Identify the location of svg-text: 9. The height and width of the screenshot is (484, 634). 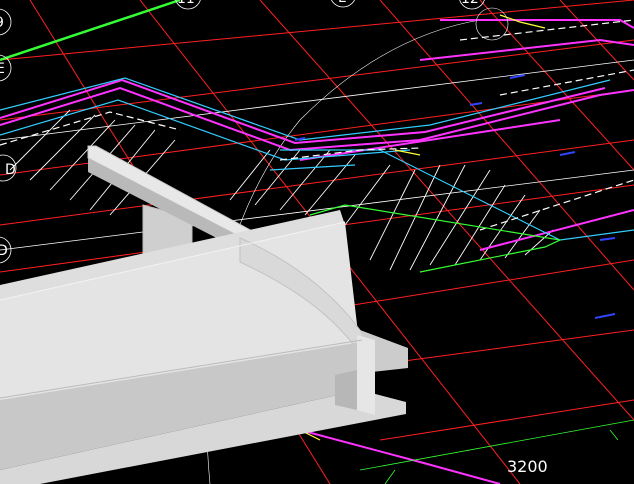
(2, 23).